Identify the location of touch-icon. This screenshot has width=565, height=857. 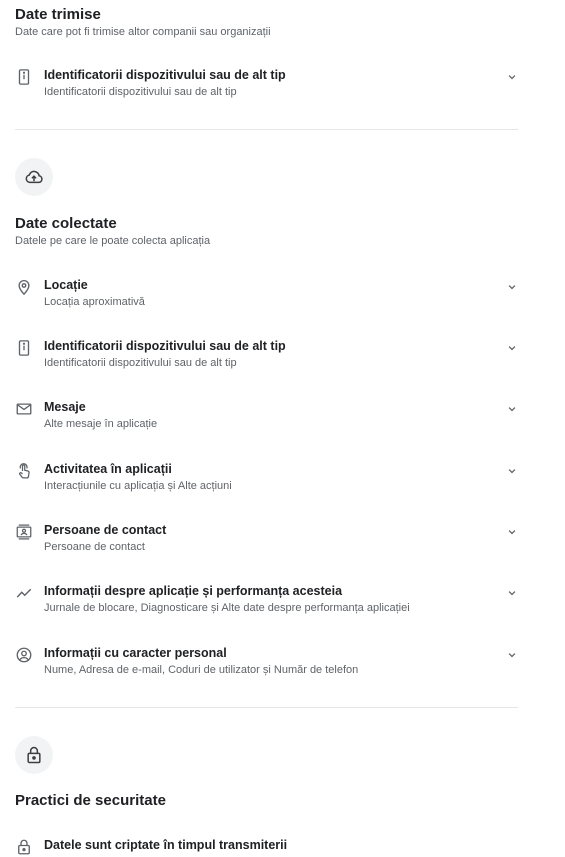
(24, 471).